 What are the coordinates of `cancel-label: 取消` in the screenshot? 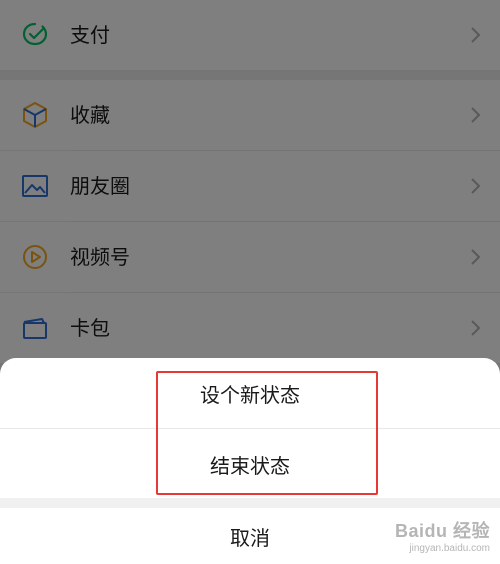 It's located at (250, 537).